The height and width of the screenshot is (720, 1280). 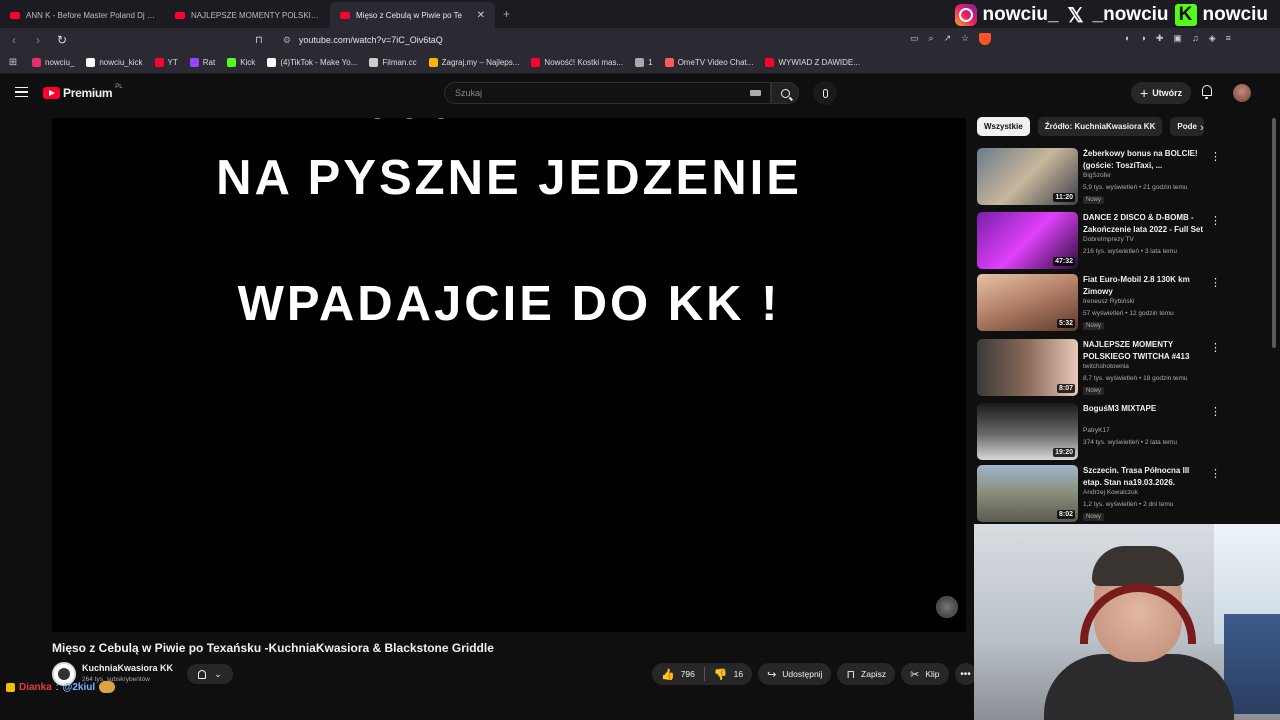 I want to click on youtube-premium-logo: Premium PL, so click(x=83, y=92).